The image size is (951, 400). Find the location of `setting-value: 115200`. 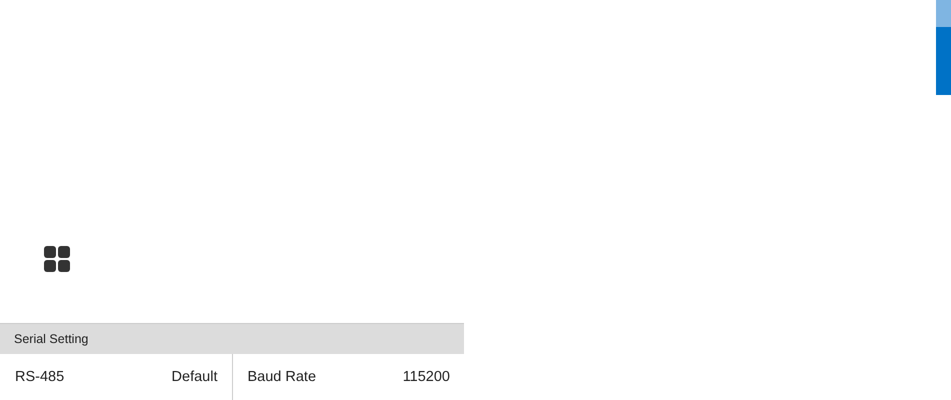

setting-value: 115200 is located at coordinates (426, 377).